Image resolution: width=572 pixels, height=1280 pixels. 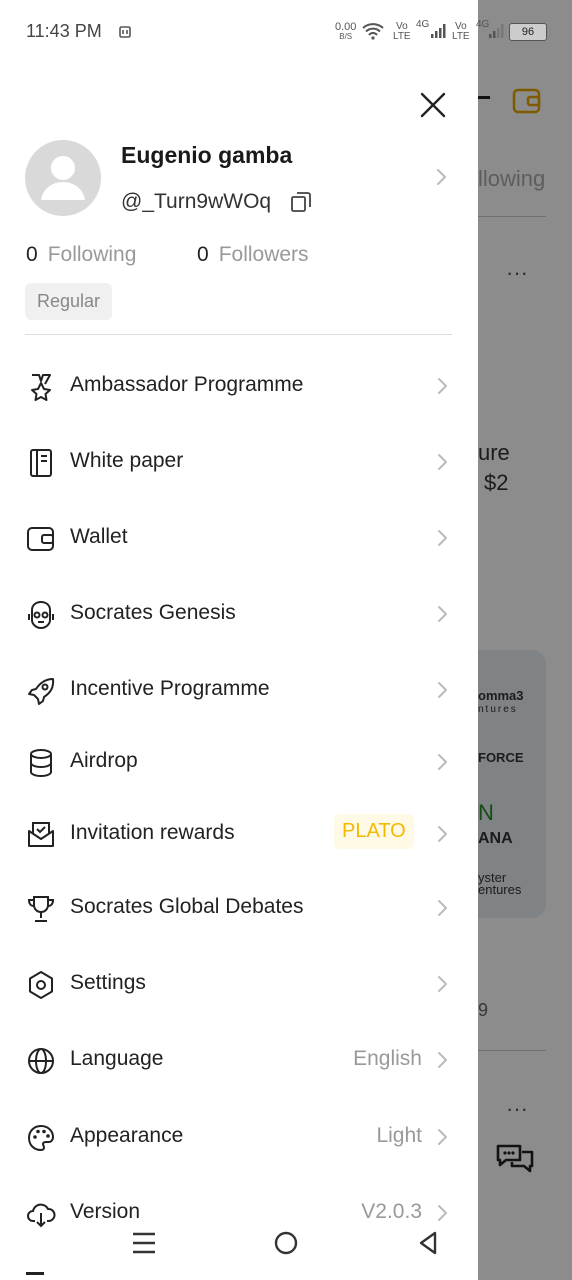 I want to click on book-icon, so click(x=41, y=463).